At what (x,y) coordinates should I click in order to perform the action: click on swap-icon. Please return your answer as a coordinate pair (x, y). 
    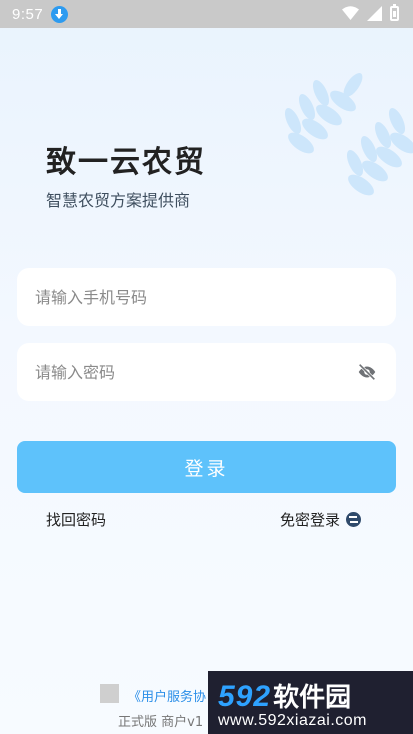
    Looking at the image, I should click on (354, 519).